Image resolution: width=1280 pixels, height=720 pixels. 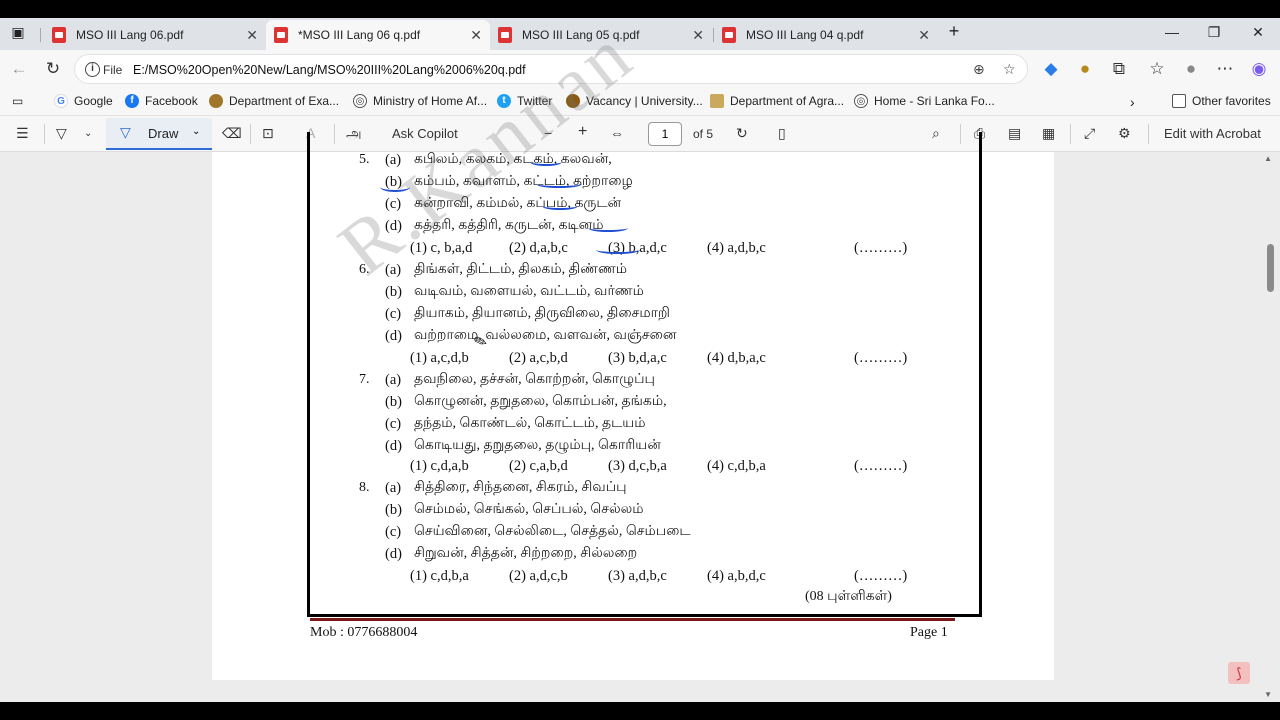 What do you see at coordinates (92, 69) in the screenshot?
I see `info-icon: i` at bounding box center [92, 69].